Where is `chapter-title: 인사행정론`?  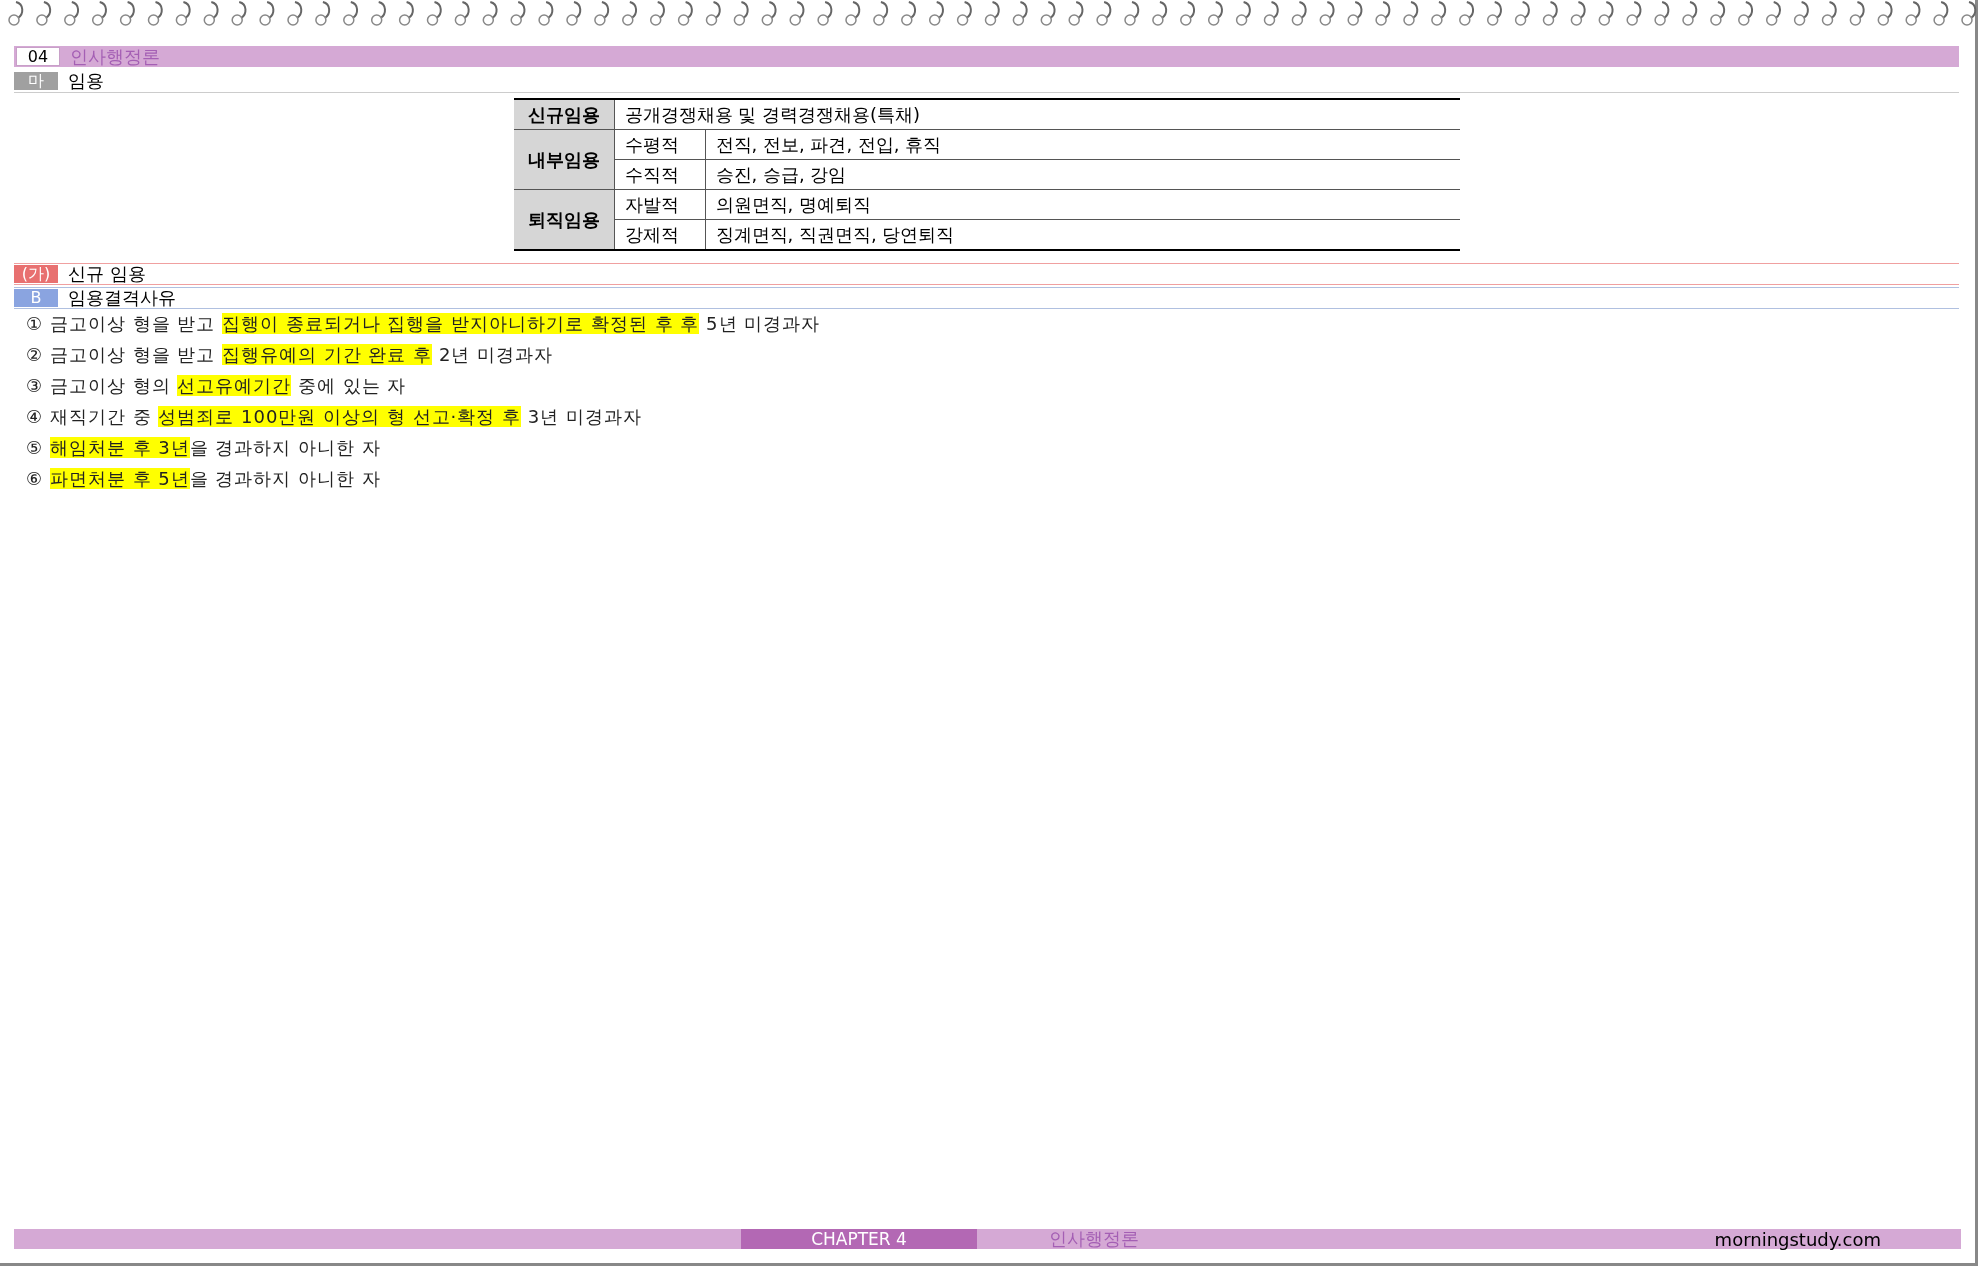
chapter-title: 인사행정론 is located at coordinates (115, 56).